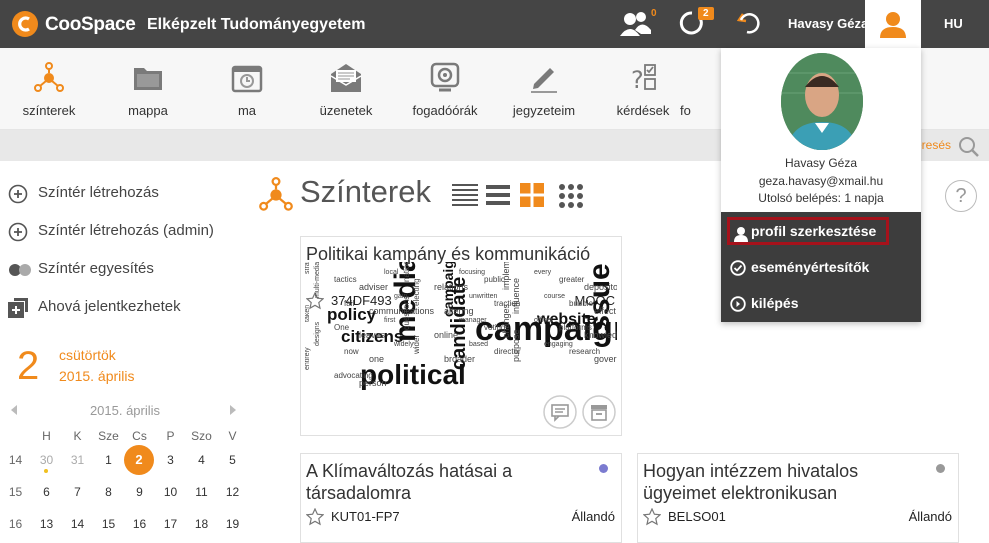 The height and width of the screenshot is (543, 989). I want to click on calendar-title: 2015. április, so click(125, 410).